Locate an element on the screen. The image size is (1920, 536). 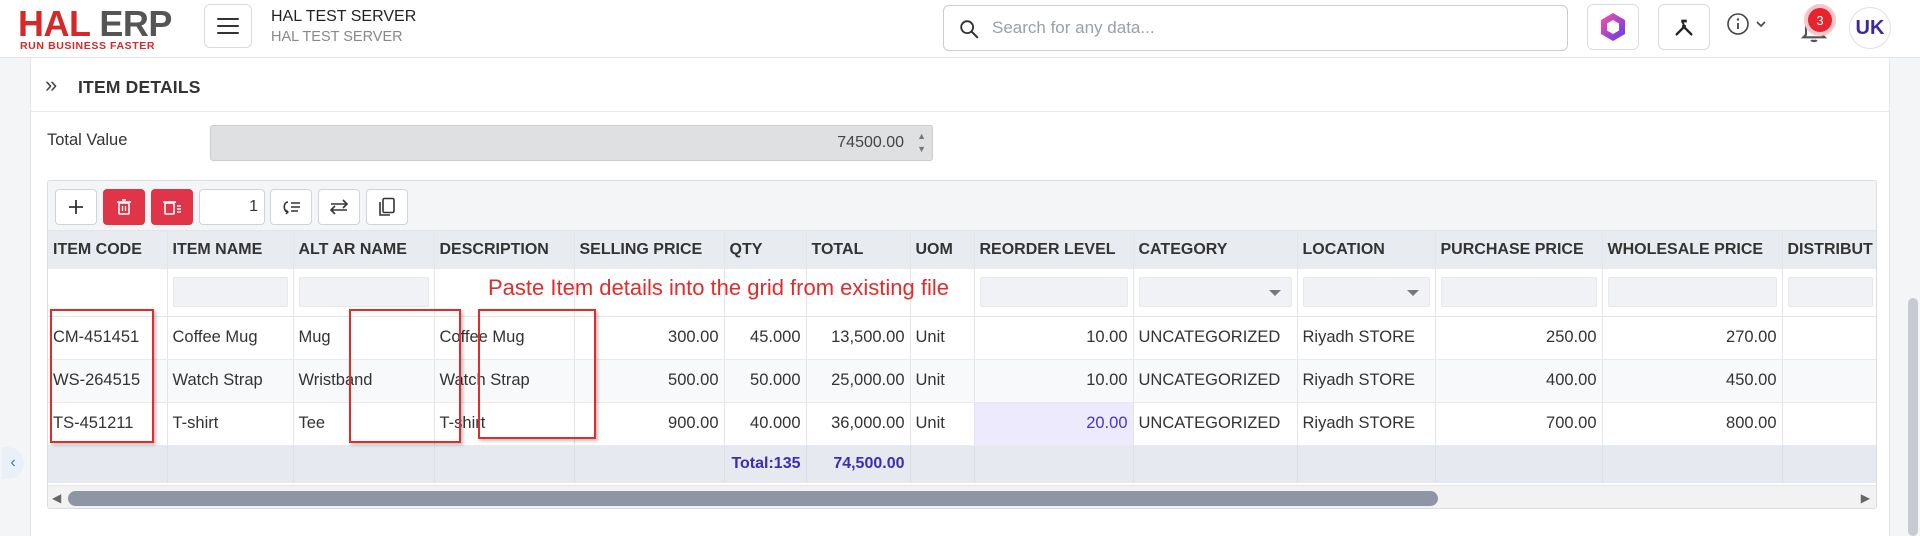
col-header-selling-price: SELLING PRICE is located at coordinates (649, 250).